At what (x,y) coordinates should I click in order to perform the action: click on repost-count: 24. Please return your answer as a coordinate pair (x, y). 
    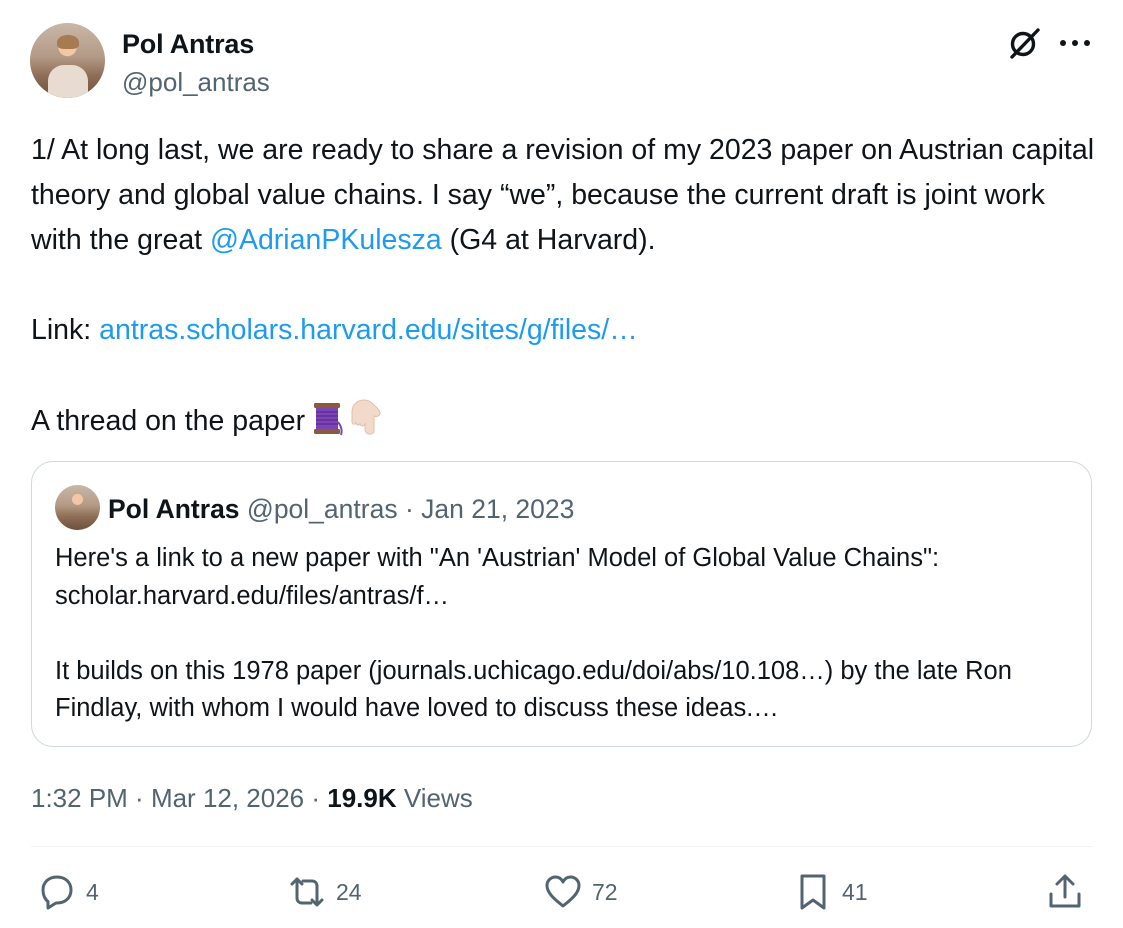
    Looking at the image, I should click on (349, 891).